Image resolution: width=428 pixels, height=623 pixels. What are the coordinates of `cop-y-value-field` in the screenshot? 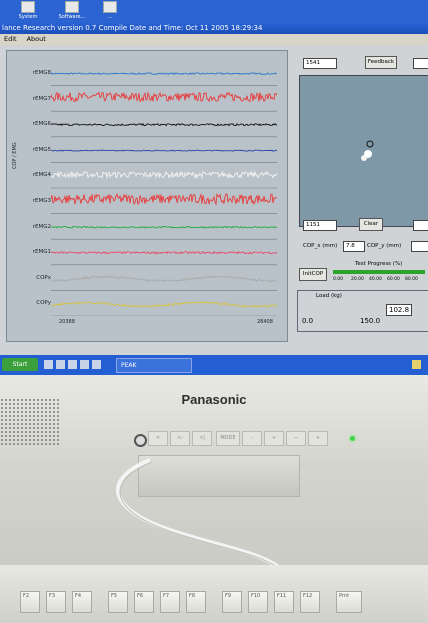 It's located at (419, 246).